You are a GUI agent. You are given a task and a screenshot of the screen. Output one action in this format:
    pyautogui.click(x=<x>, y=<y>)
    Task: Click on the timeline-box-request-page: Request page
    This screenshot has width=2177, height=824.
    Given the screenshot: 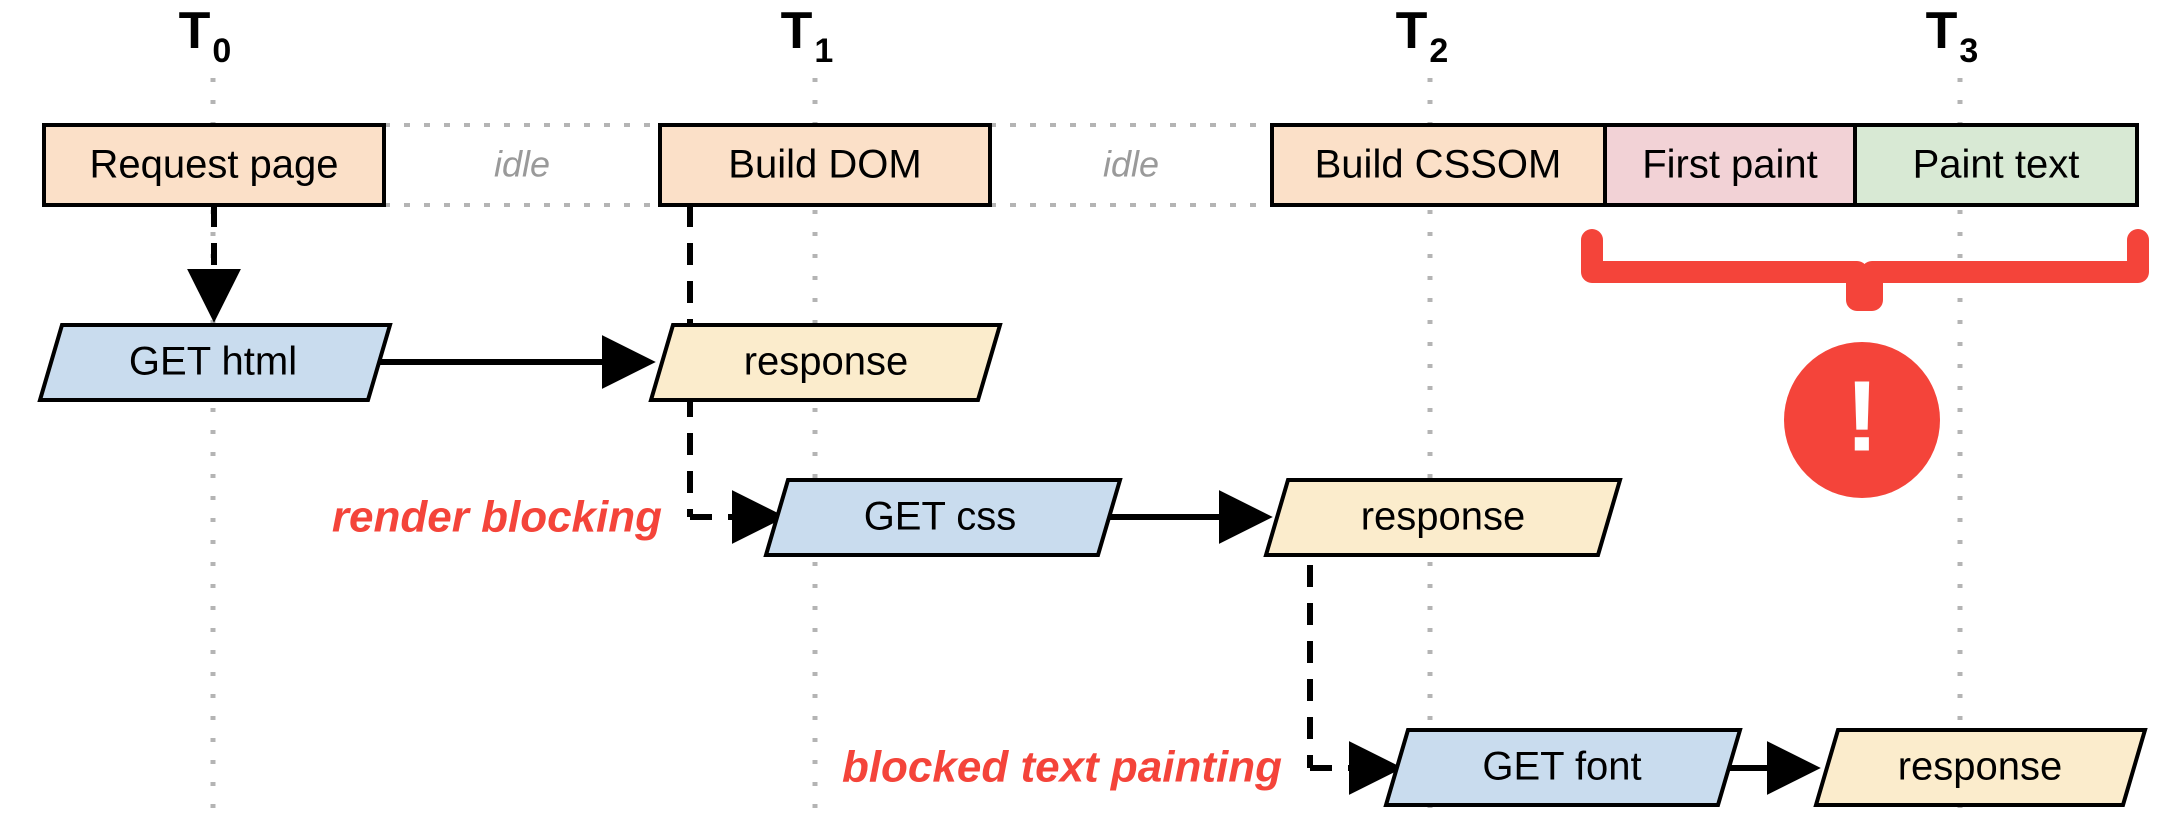 What is the action you would take?
    pyautogui.click(x=214, y=165)
    